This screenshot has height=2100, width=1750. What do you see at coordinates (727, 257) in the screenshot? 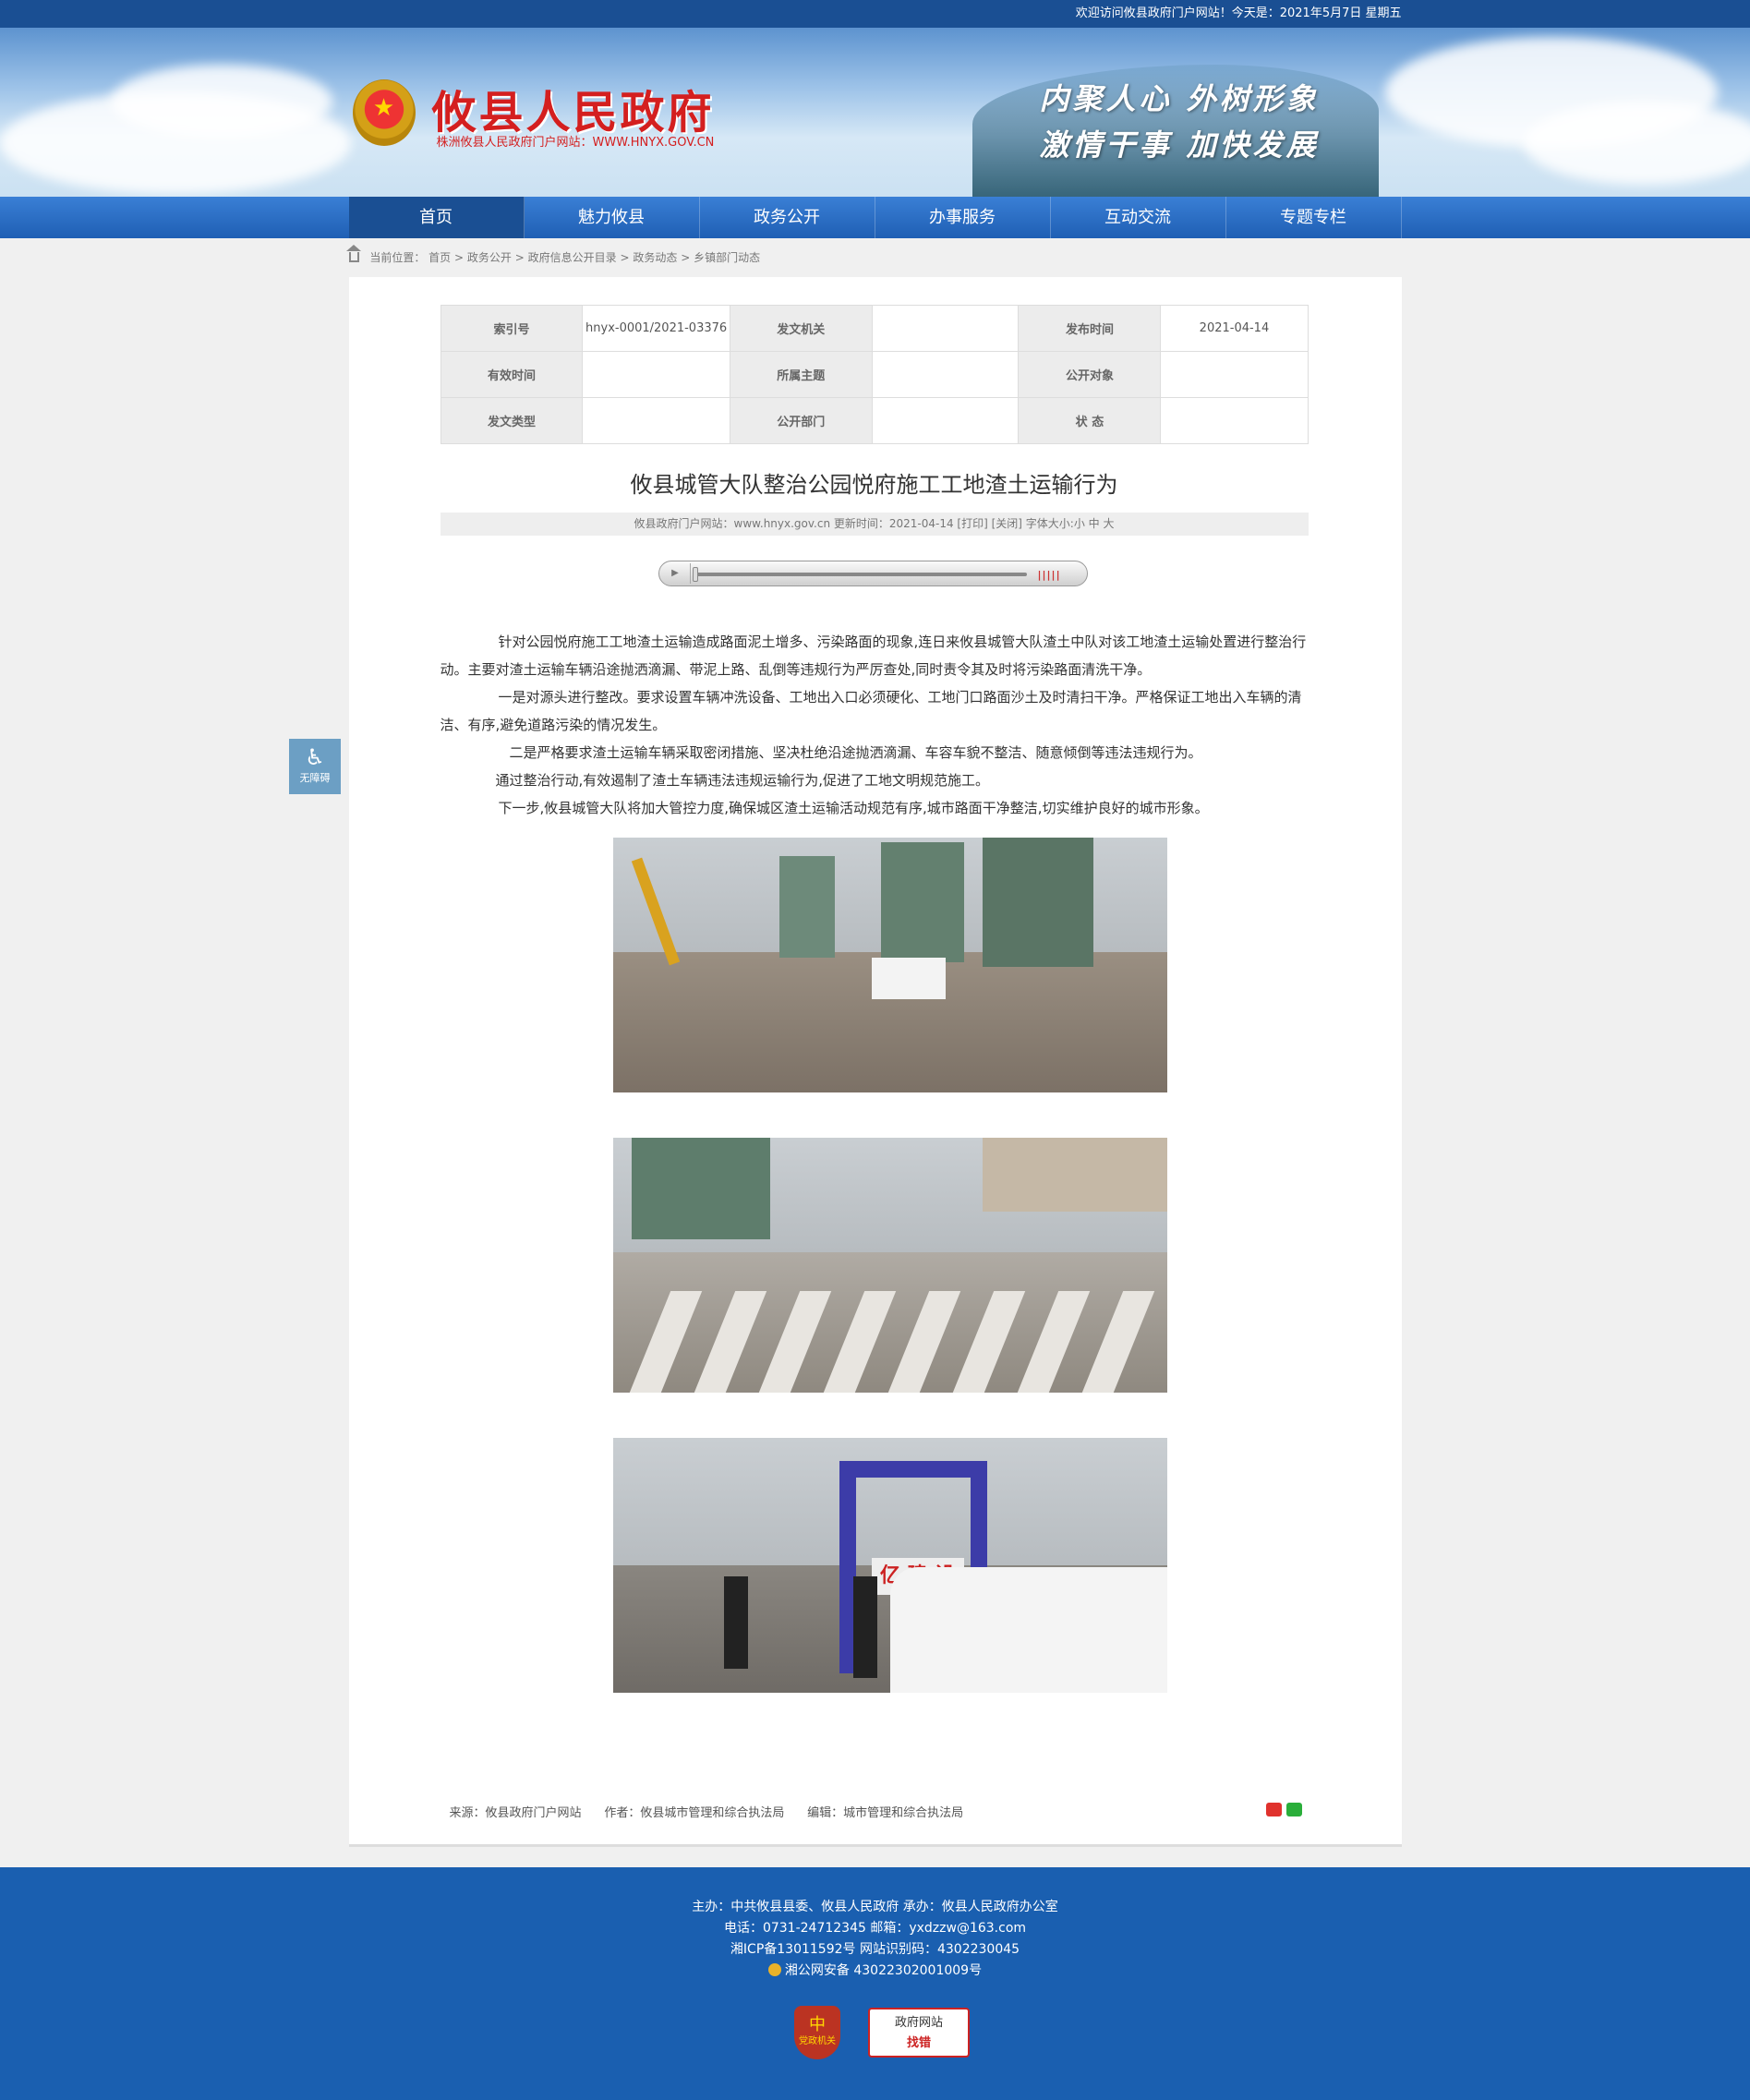
I see `breadcrumb-dept-news: 乡镇部门动态` at bounding box center [727, 257].